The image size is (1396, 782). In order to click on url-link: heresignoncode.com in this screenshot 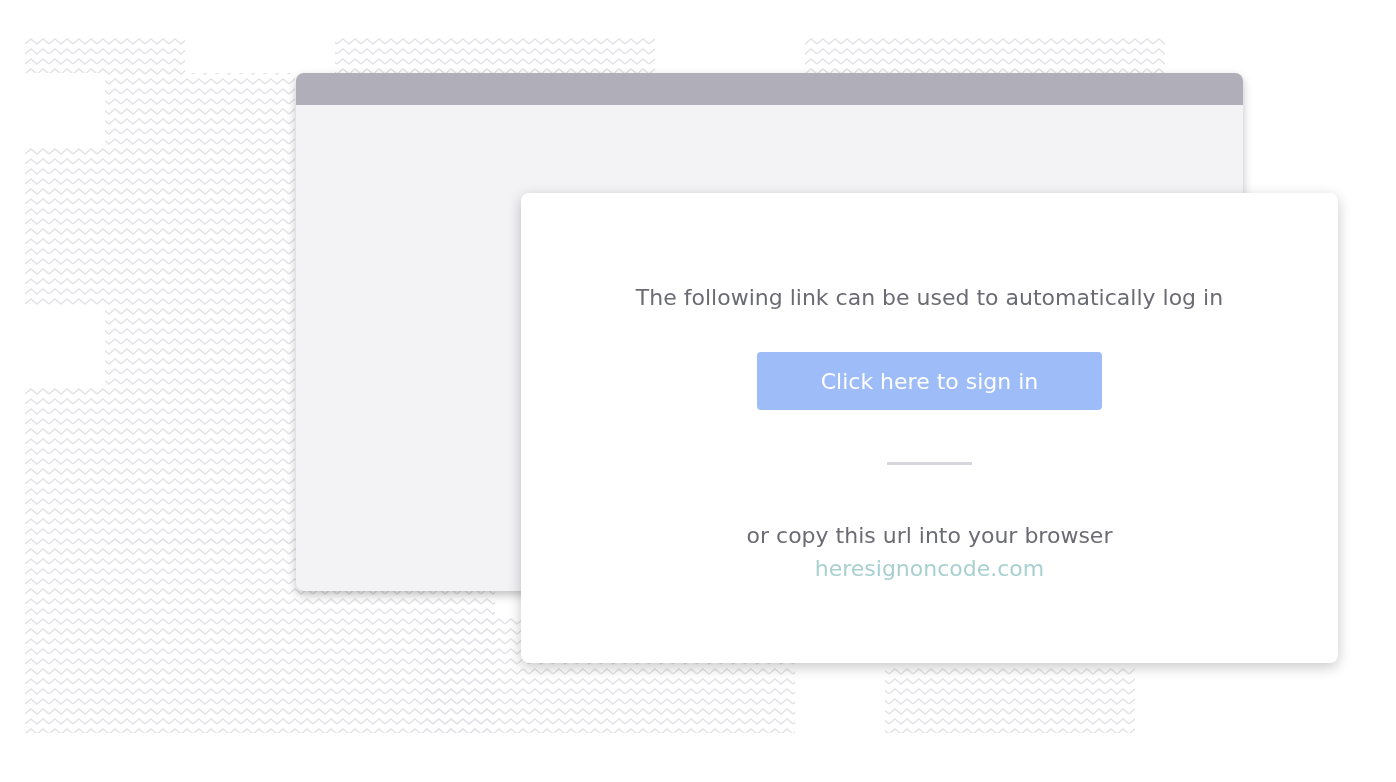, I will do `click(929, 568)`.